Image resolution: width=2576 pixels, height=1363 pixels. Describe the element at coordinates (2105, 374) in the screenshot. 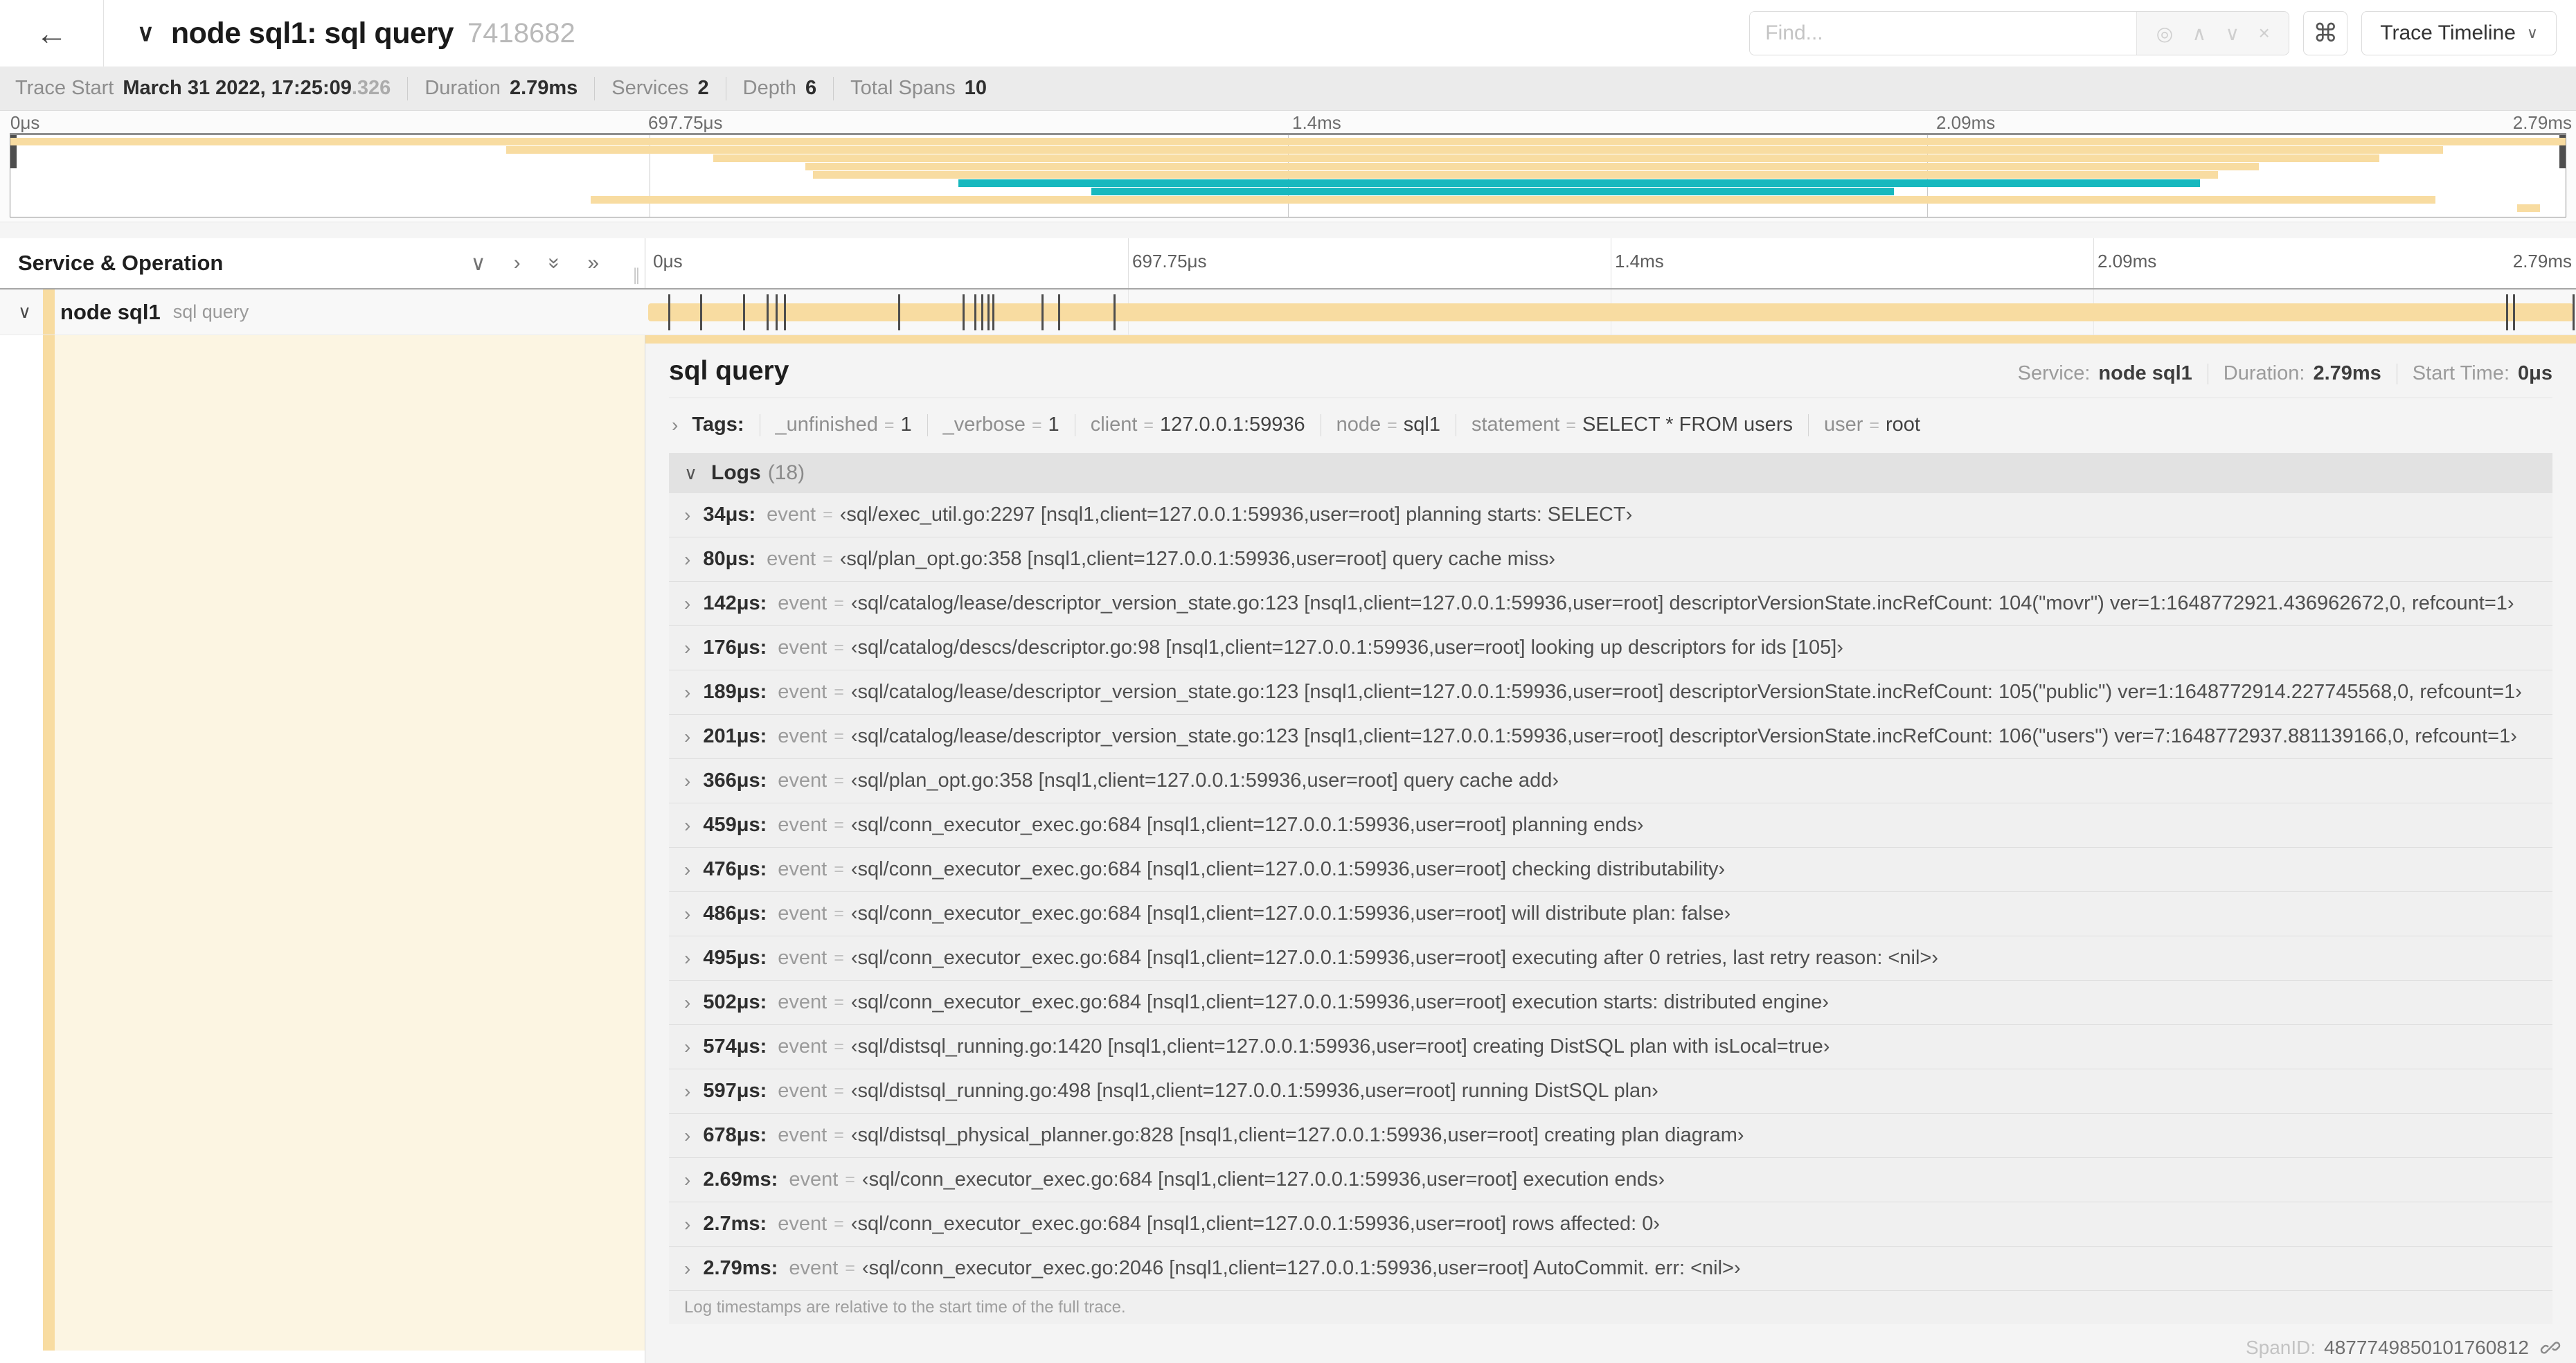

I see `overview-item: Service: node sql1` at that location.